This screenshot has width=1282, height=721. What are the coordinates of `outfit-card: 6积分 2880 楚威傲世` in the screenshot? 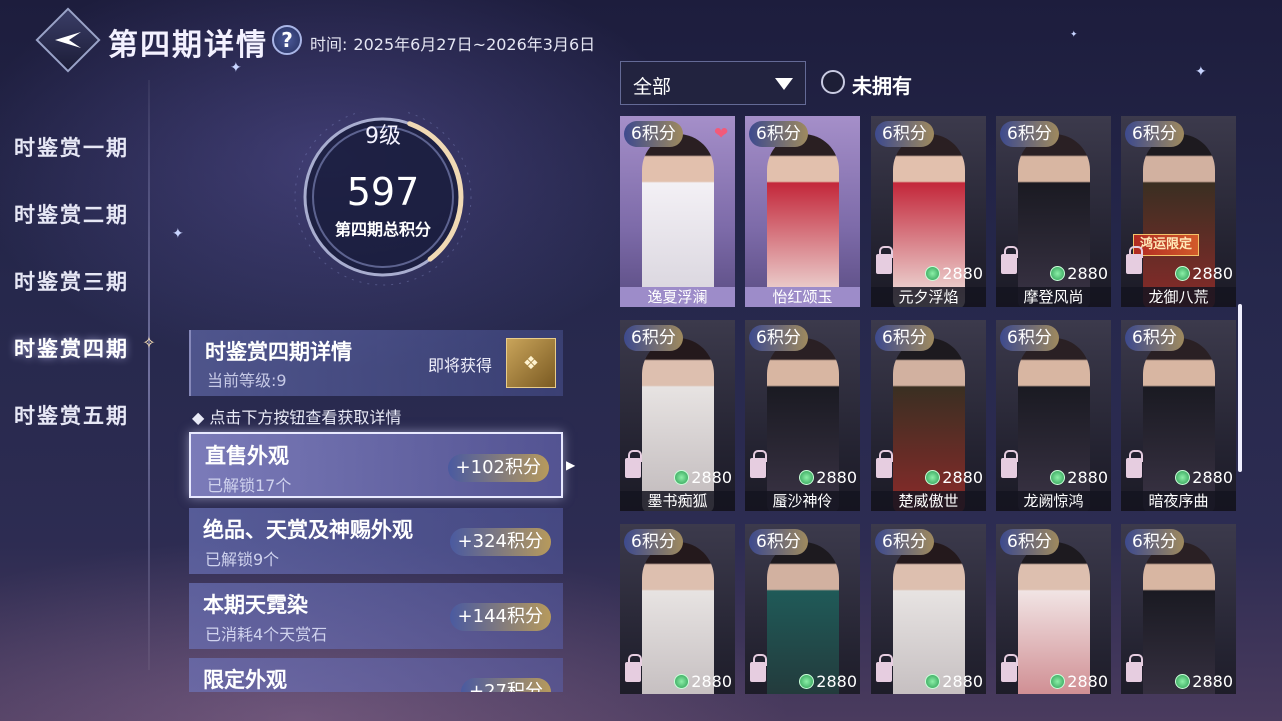 It's located at (928, 415).